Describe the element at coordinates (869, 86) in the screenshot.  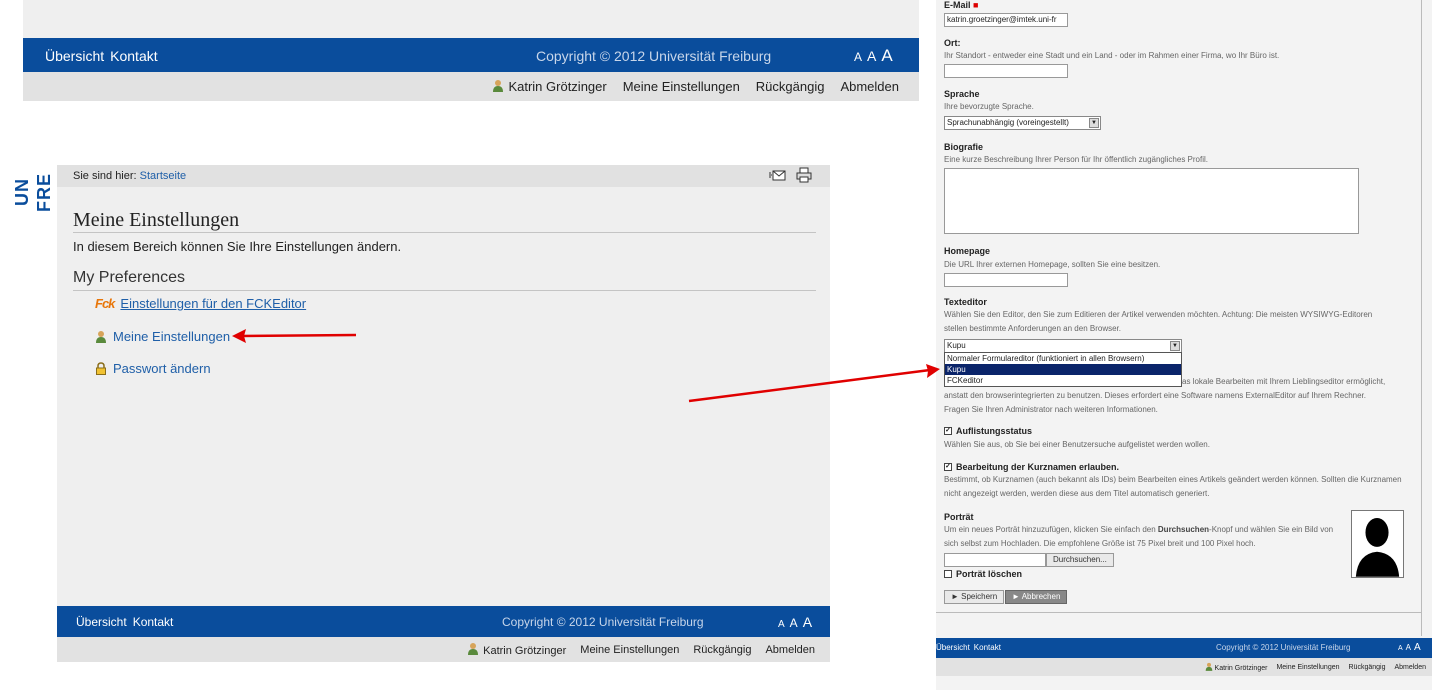
I see `logout-link: Abmelden` at that location.